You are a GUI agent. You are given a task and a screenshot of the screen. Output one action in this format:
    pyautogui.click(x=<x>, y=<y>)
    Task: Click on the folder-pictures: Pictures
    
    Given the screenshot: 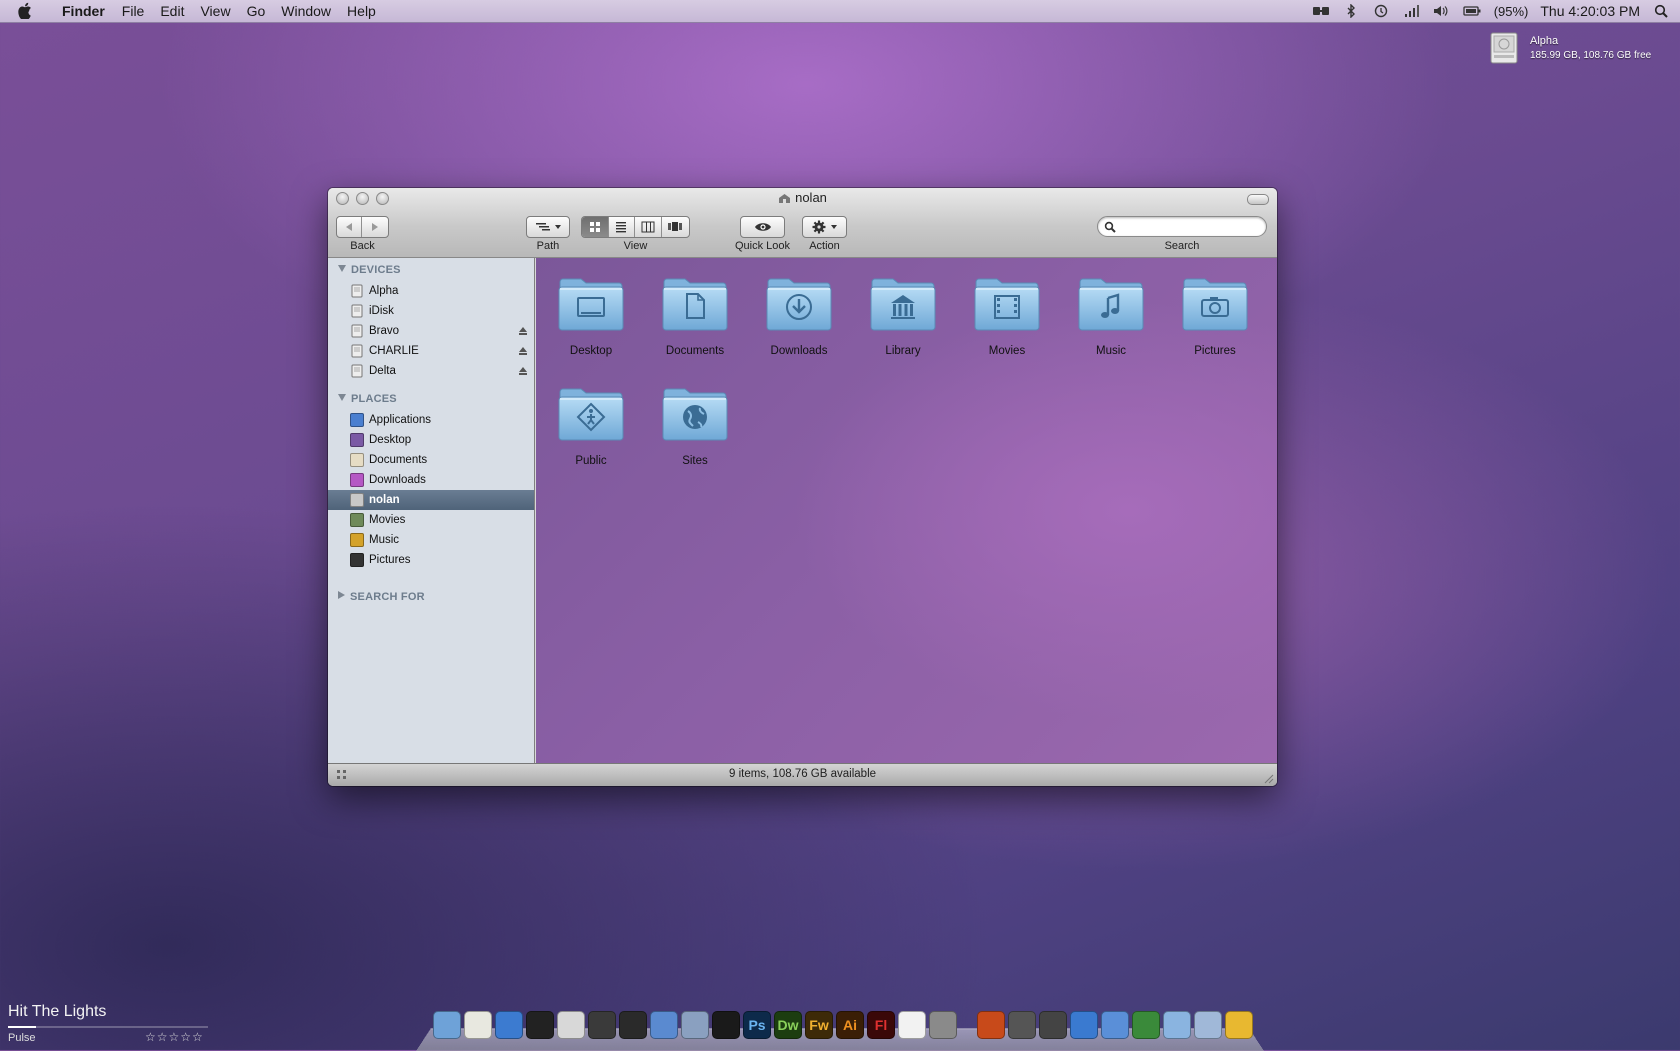 What is the action you would take?
    pyautogui.click(x=1215, y=316)
    